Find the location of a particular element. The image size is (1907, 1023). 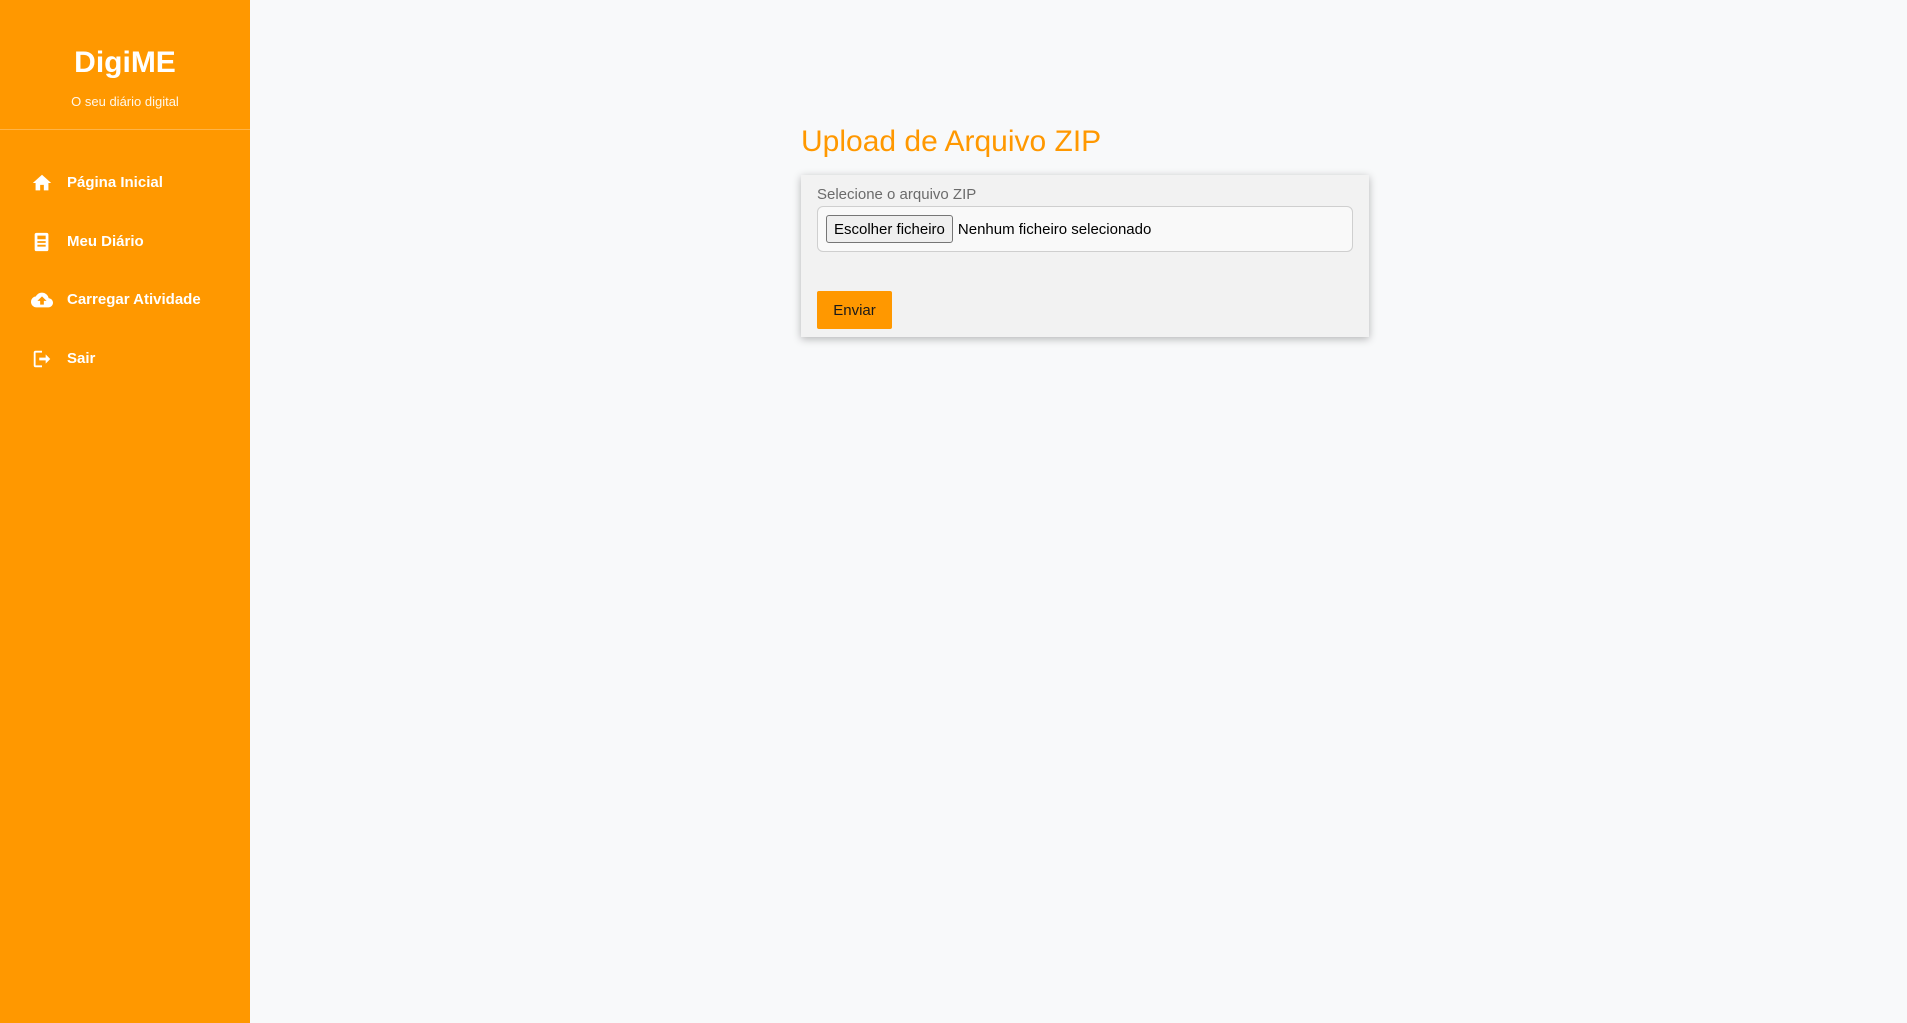

sidebar-item-label: Sair is located at coordinates (81, 358).